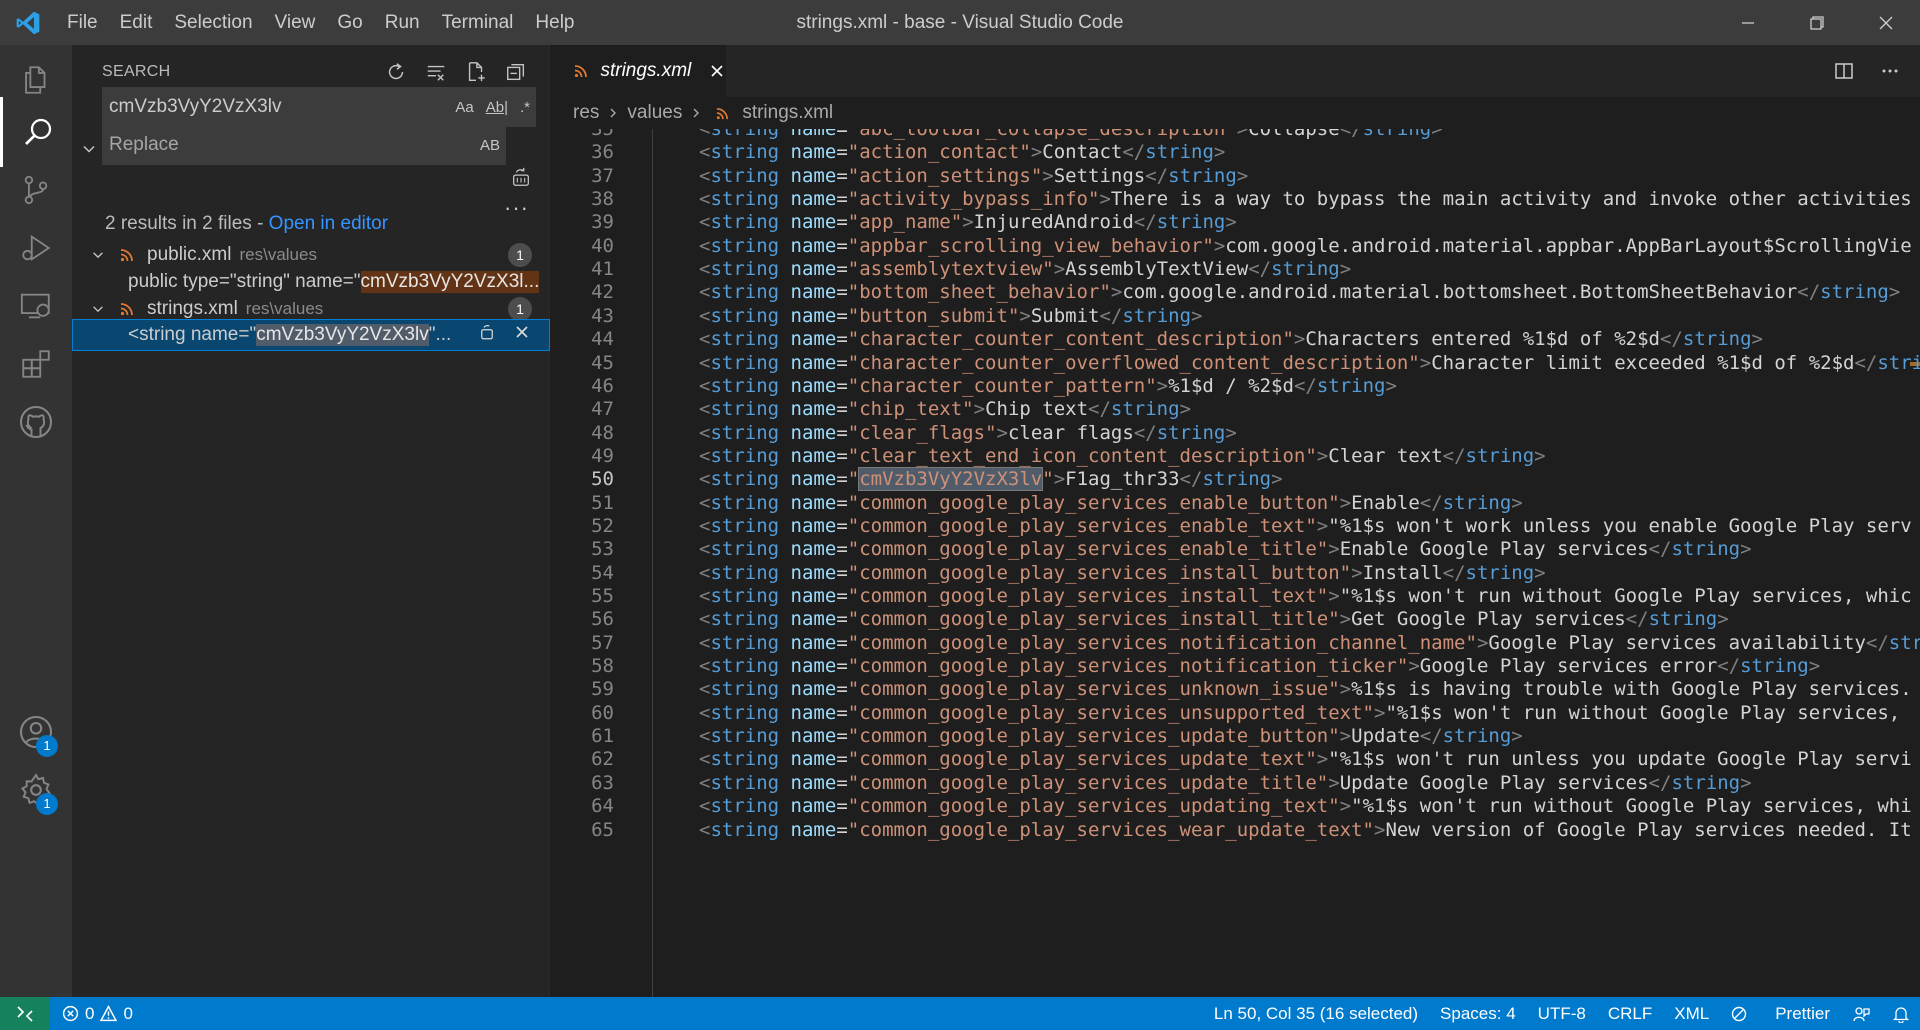 This screenshot has height=1030, width=1920. Describe the element at coordinates (187, 223) in the screenshot. I see `results-count-text: 2 results in 2 files -` at that location.